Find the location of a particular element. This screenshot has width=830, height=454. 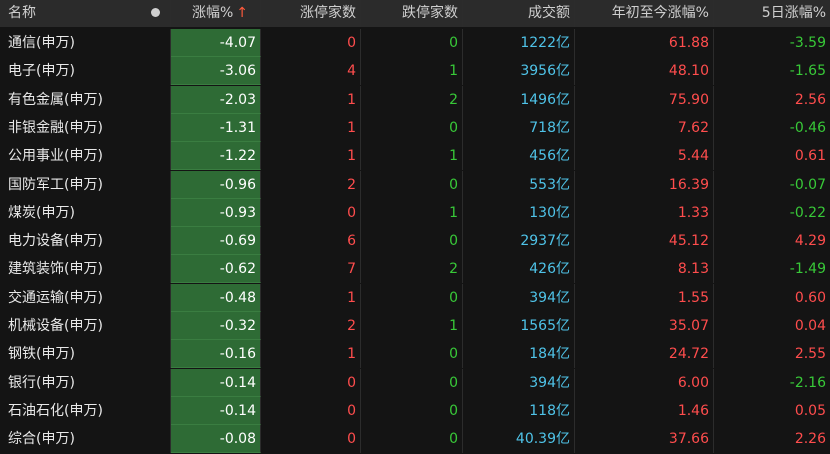

column-header-change: 涨幅% ↑ is located at coordinates (216, 13).